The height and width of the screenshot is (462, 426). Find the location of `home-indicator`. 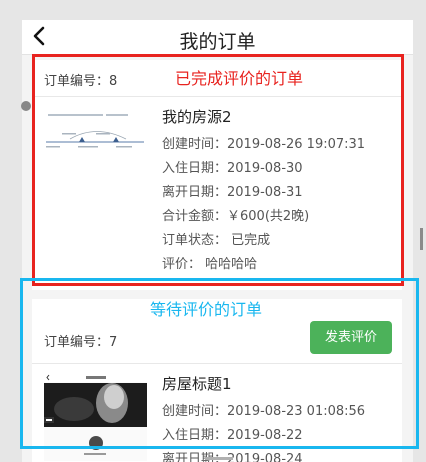

home-indicator is located at coordinates (219, 458).